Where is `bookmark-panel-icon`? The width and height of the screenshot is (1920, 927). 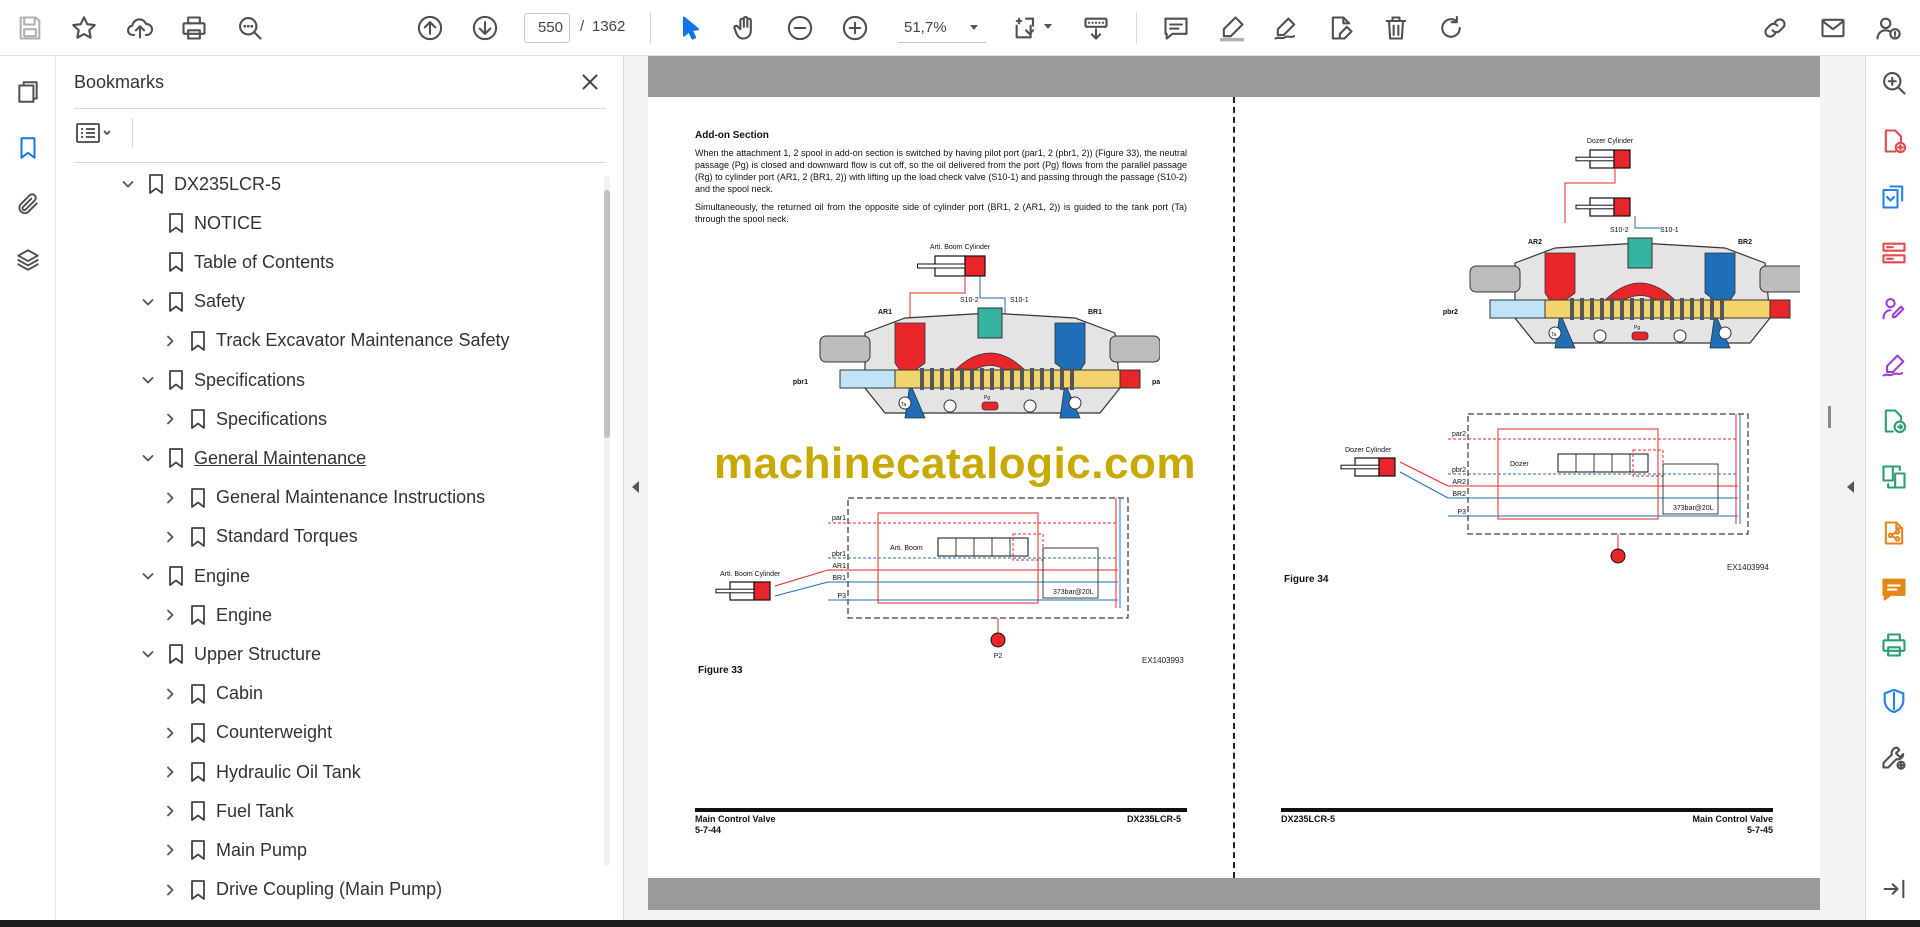 bookmark-panel-icon is located at coordinates (28, 148).